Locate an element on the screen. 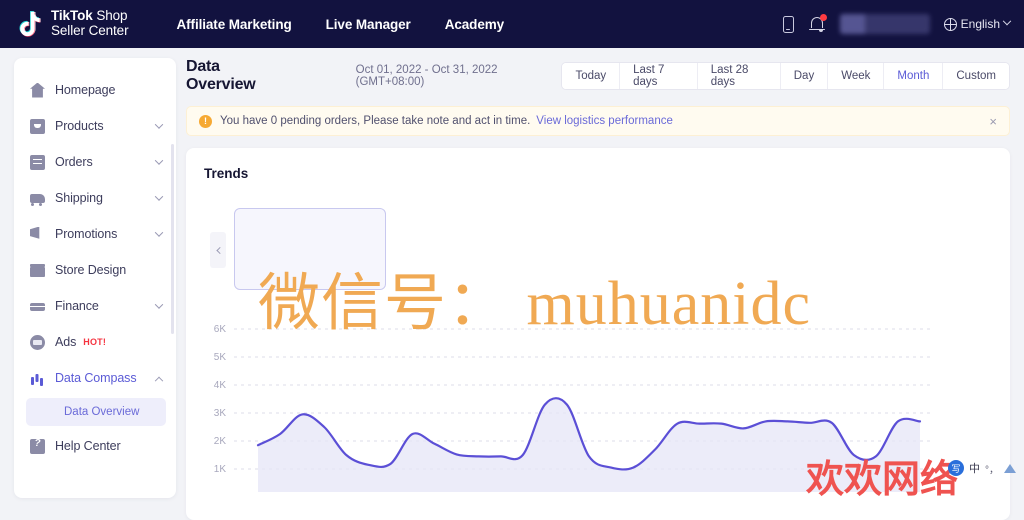 The width and height of the screenshot is (1024, 520). user-account-avatar is located at coordinates (884, 24).